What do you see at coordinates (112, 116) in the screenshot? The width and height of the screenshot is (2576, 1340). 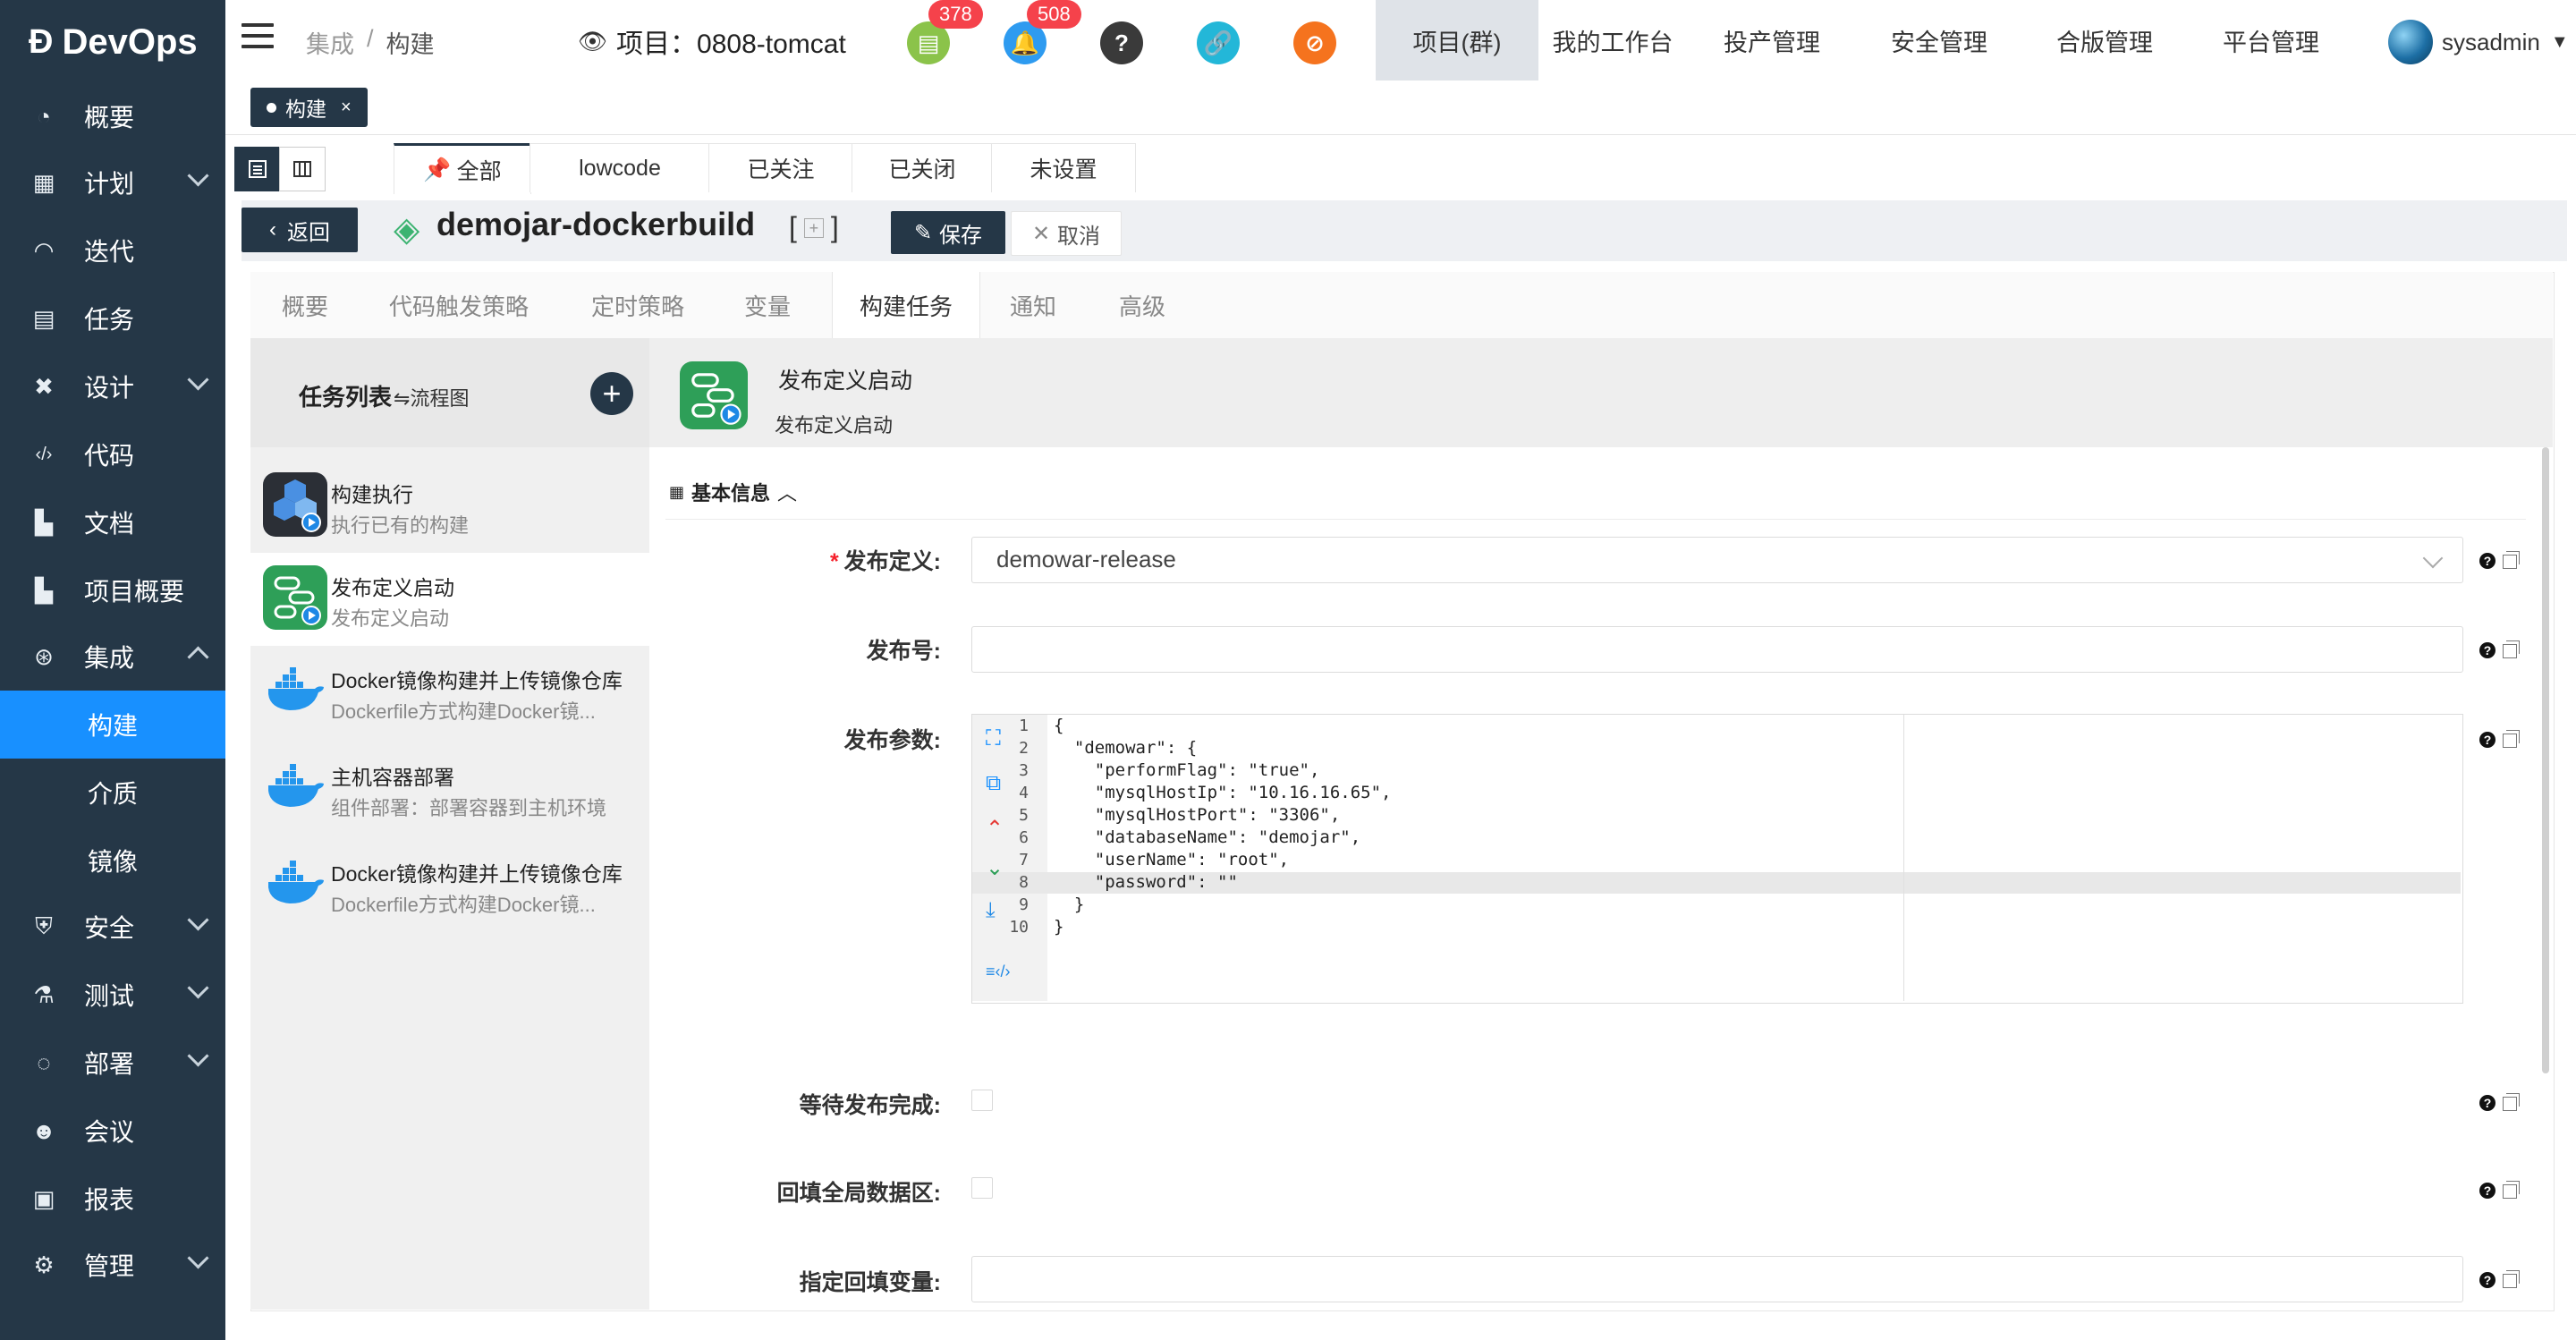 I see `sidebar-item-overview: ◔ 概要` at bounding box center [112, 116].